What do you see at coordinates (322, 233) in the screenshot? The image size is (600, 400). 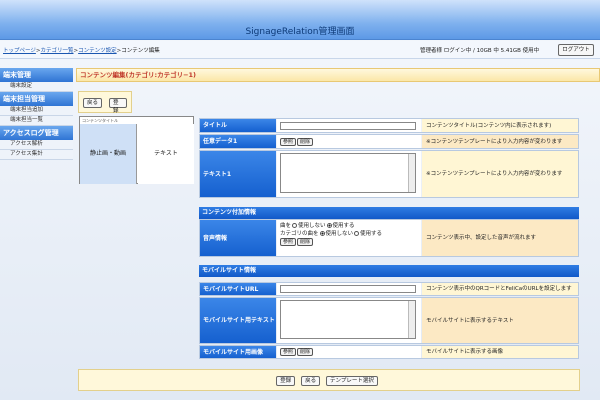 I see `category-song-unused-radio` at bounding box center [322, 233].